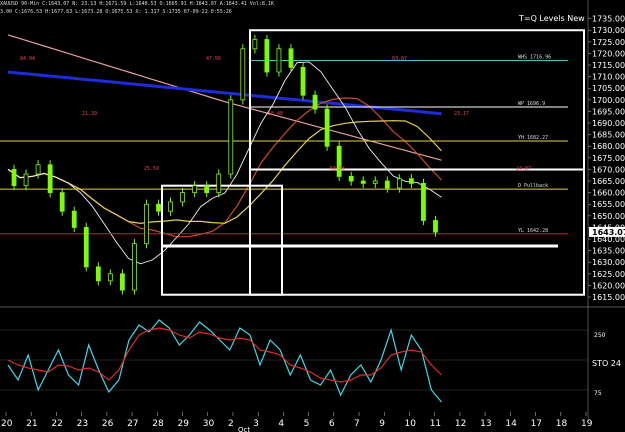 The image size is (625, 432). What do you see at coordinates (213, 59) in the screenshot?
I see `price-annotation: 47.56` at bounding box center [213, 59].